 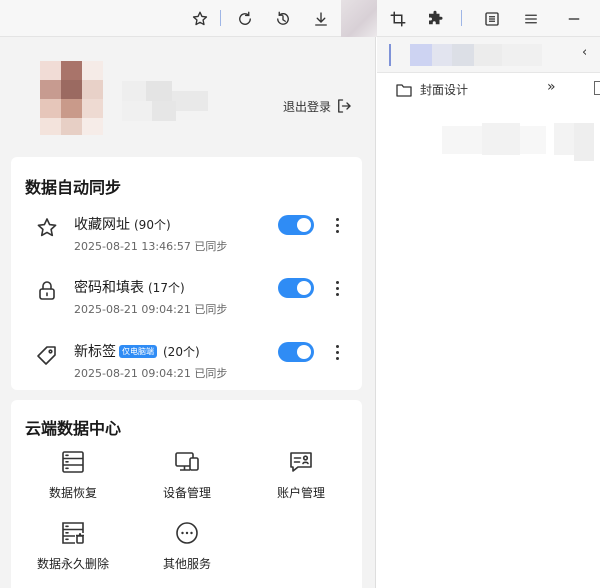 I want to click on data-delete-icon, so click(x=73, y=533).